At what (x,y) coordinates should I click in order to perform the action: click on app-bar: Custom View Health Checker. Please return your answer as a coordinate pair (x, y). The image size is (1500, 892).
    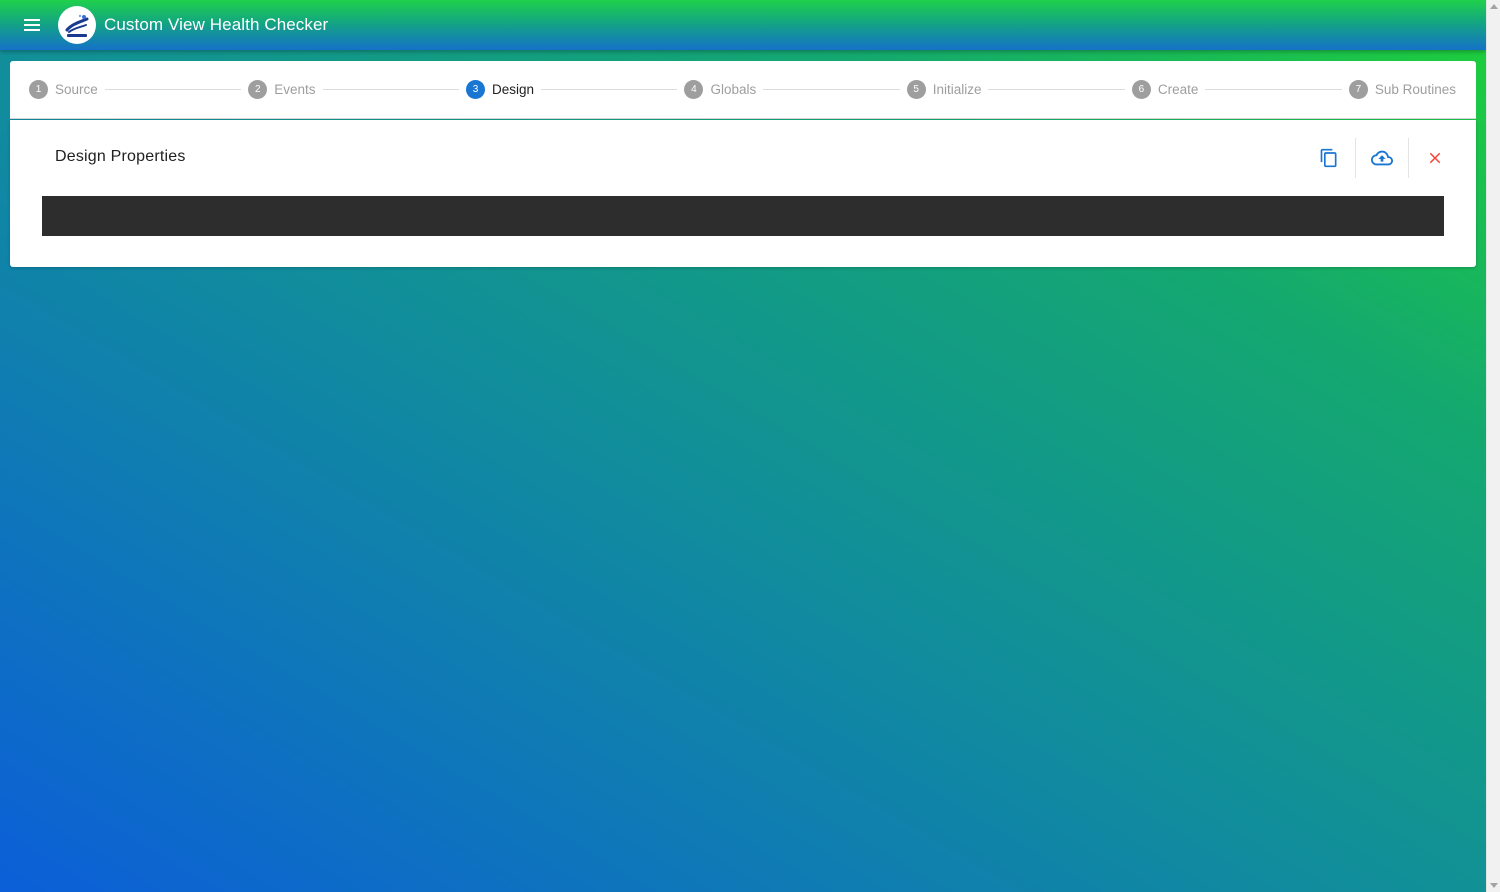
    Looking at the image, I should click on (743, 25).